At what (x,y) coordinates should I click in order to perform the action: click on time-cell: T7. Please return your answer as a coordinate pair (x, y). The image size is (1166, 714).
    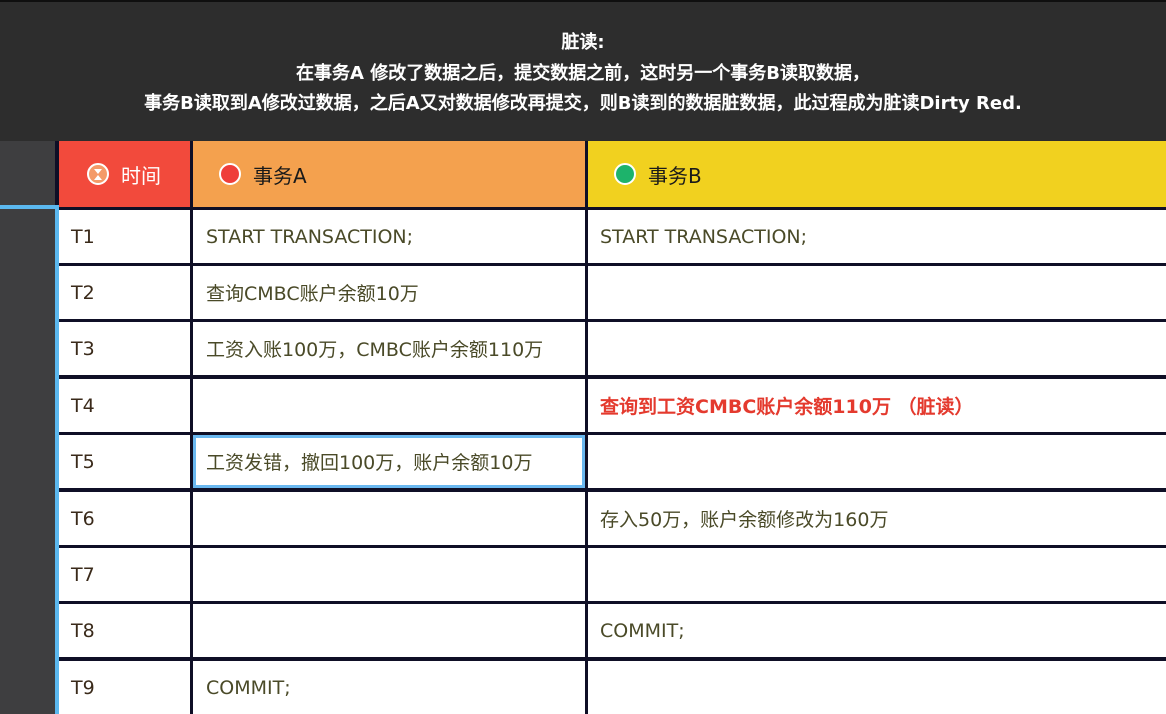
    Looking at the image, I should click on (124, 574).